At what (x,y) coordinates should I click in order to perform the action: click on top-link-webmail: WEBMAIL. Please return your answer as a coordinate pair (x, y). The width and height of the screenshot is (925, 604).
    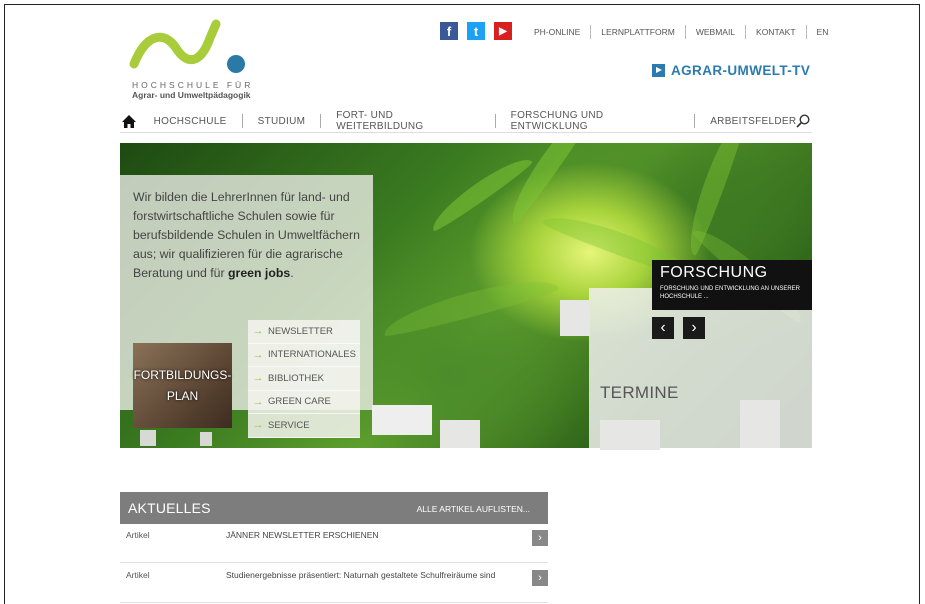
    Looking at the image, I should click on (715, 32).